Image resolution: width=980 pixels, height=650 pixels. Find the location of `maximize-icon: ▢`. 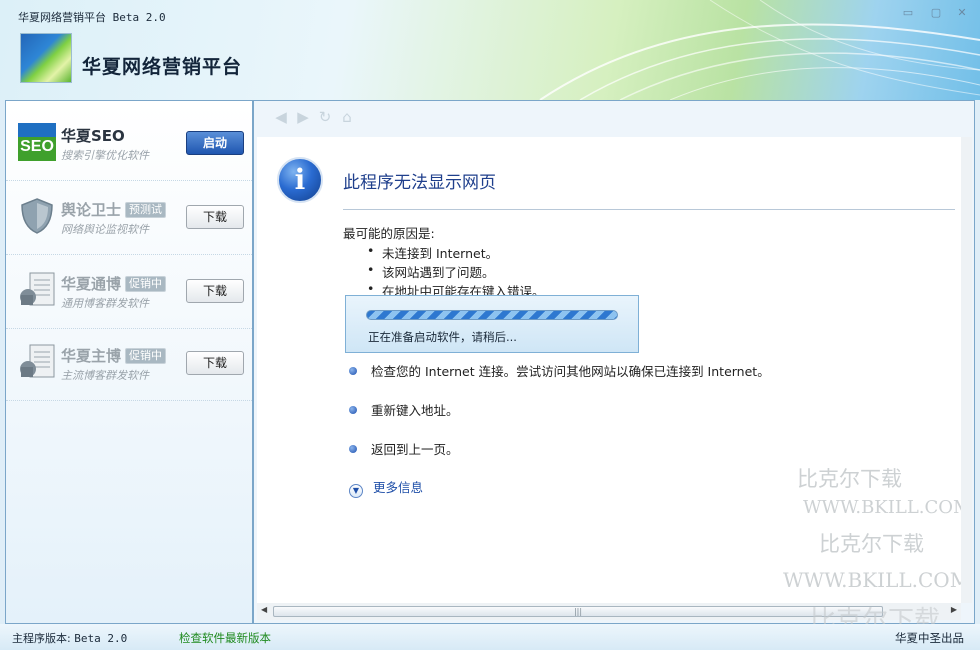

maximize-icon: ▢ is located at coordinates (936, 12).